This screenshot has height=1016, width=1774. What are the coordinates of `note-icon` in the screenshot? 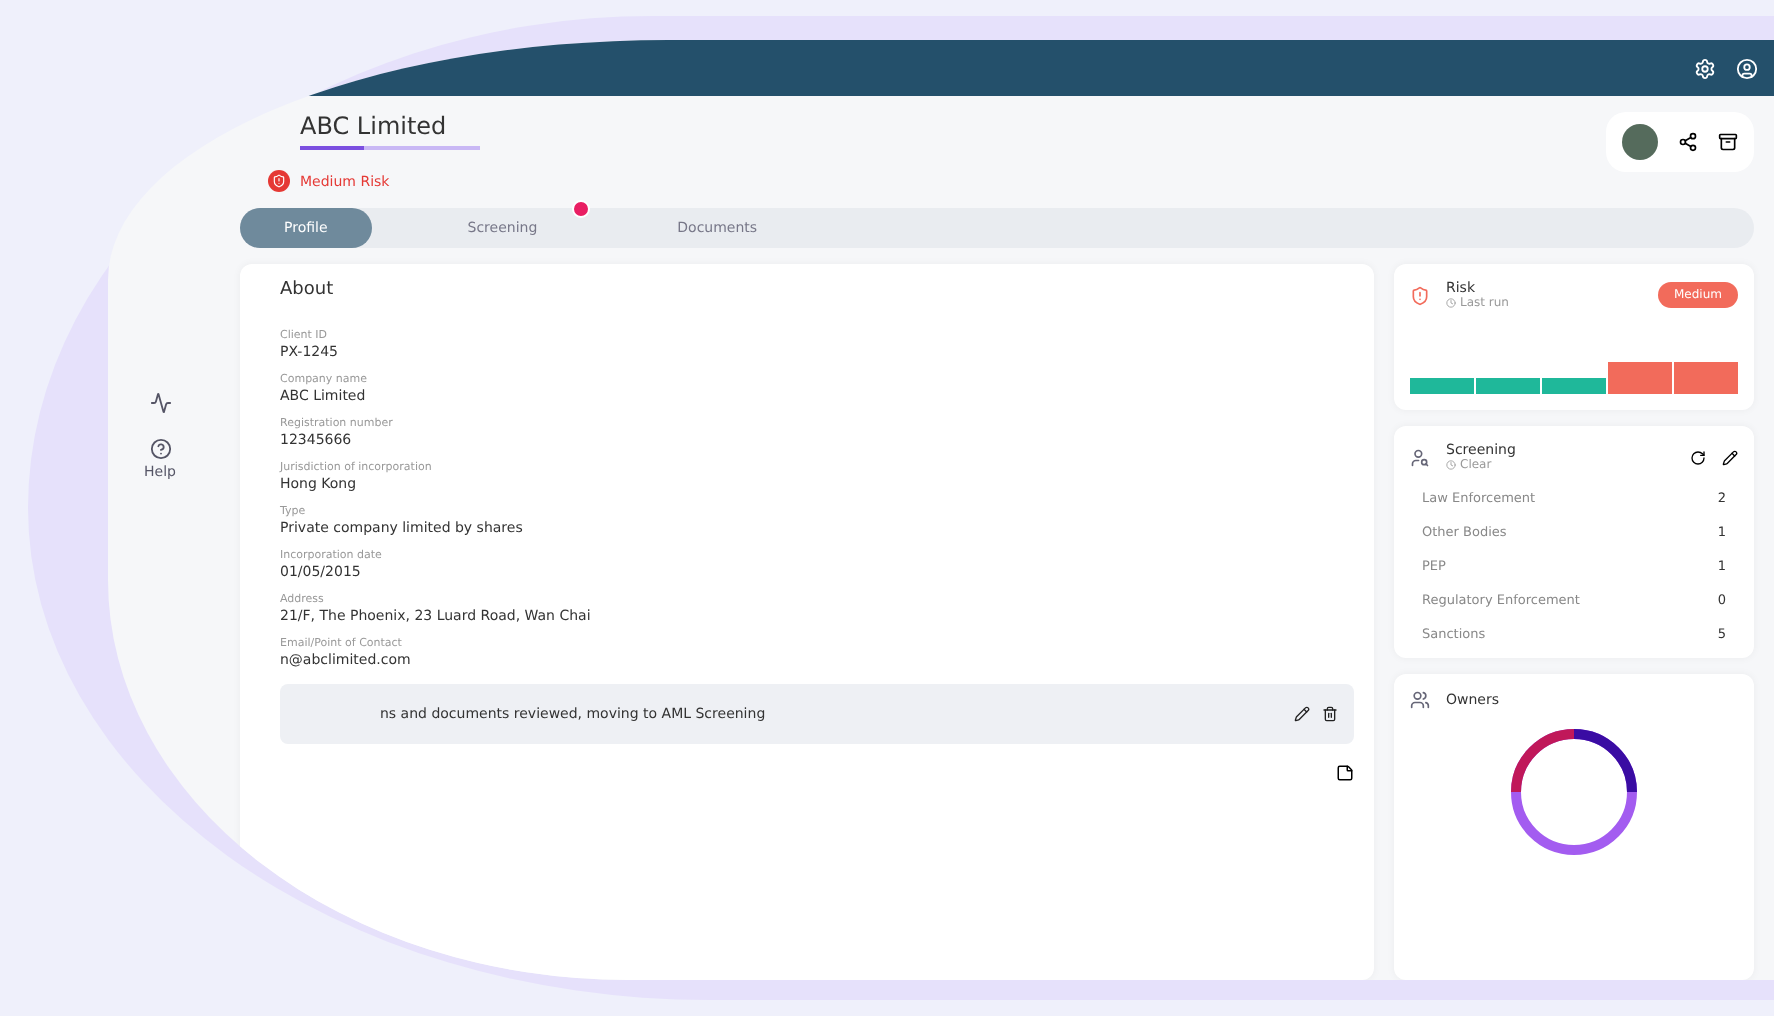 It's located at (1345, 773).